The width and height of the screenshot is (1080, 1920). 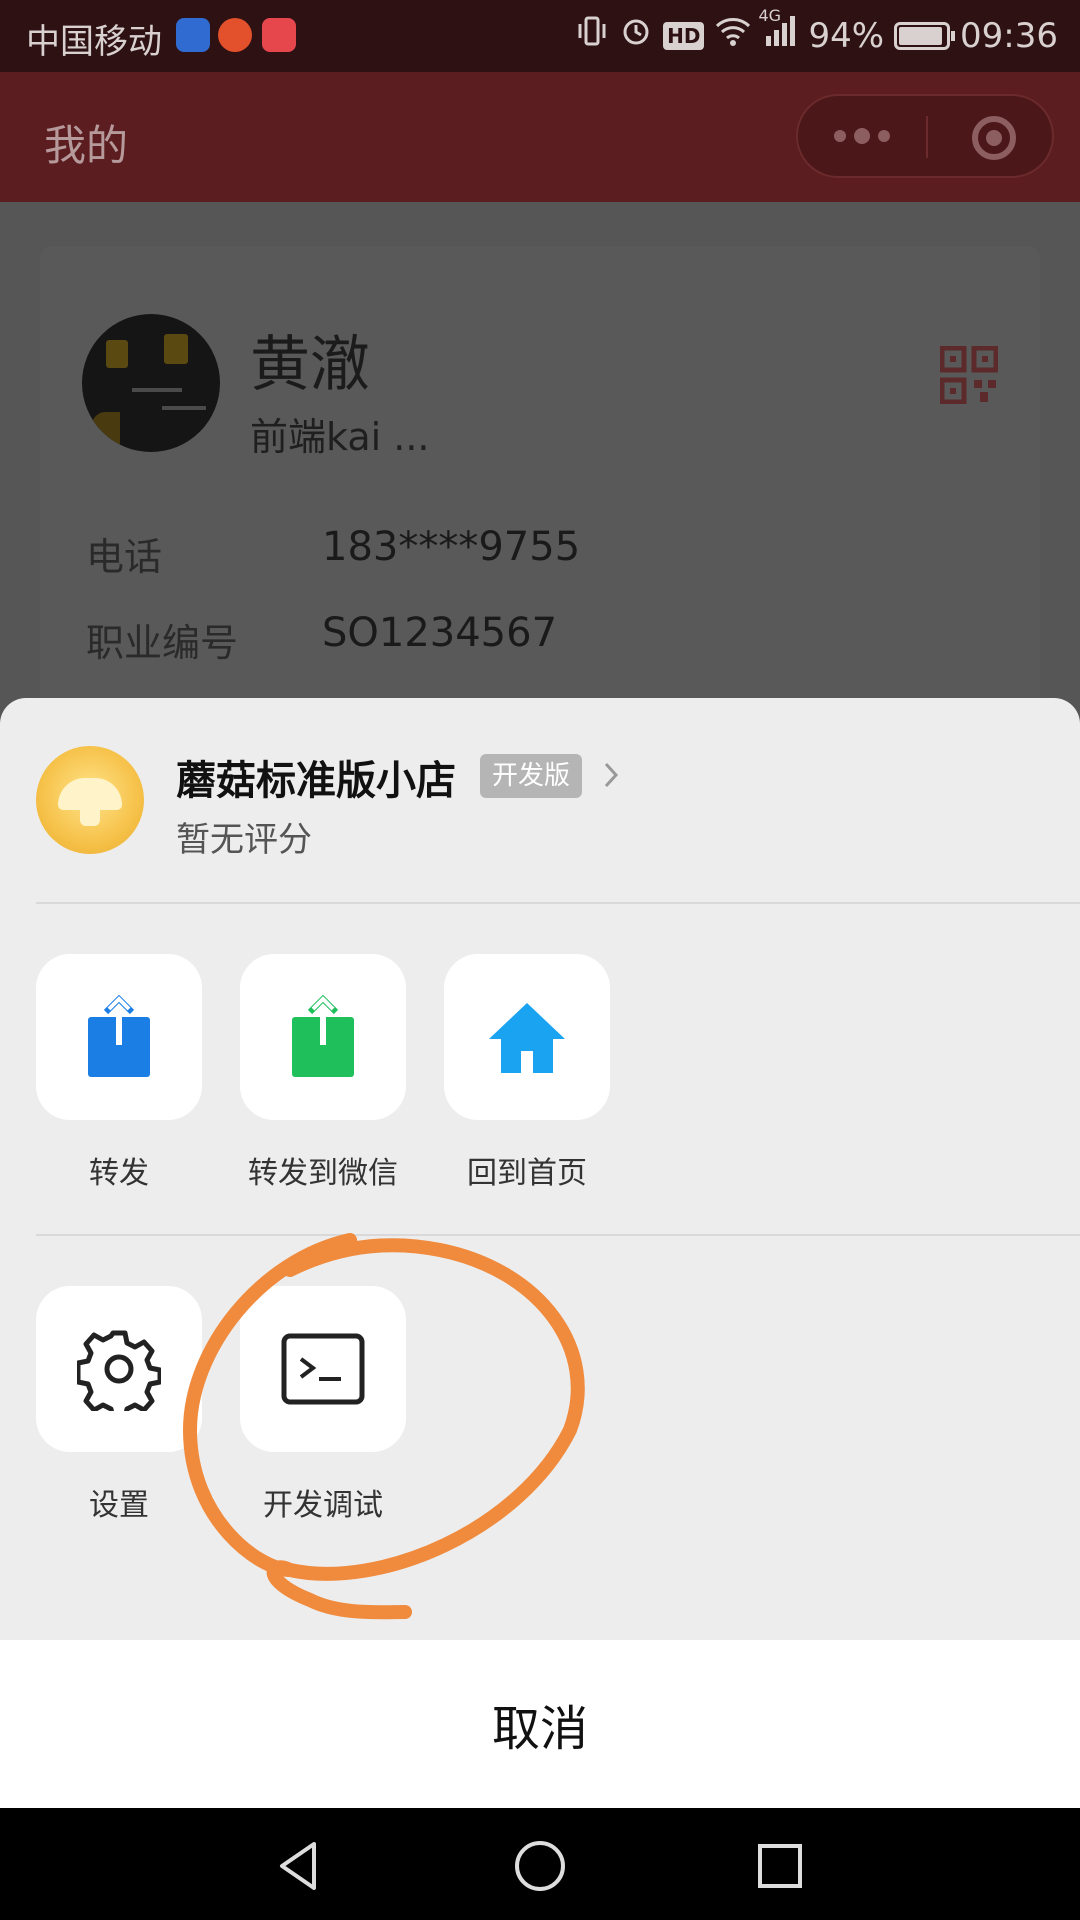 I want to click on app-name: 蘑菇标准版小店, so click(x=316, y=777).